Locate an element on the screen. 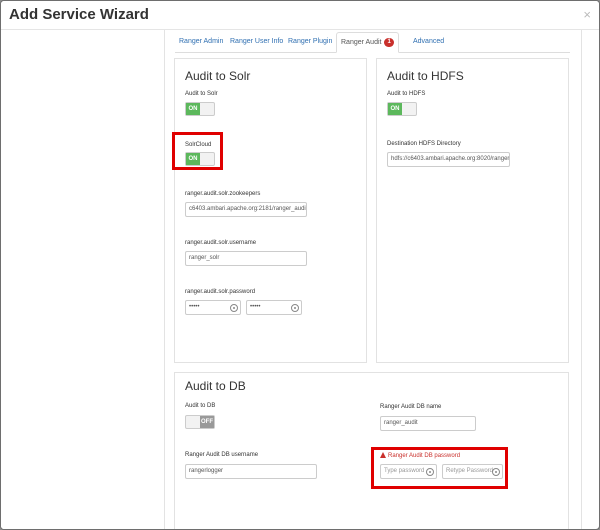 The width and height of the screenshot is (600, 530). audit-to-solr-label: Audit to Solr is located at coordinates (201, 94).